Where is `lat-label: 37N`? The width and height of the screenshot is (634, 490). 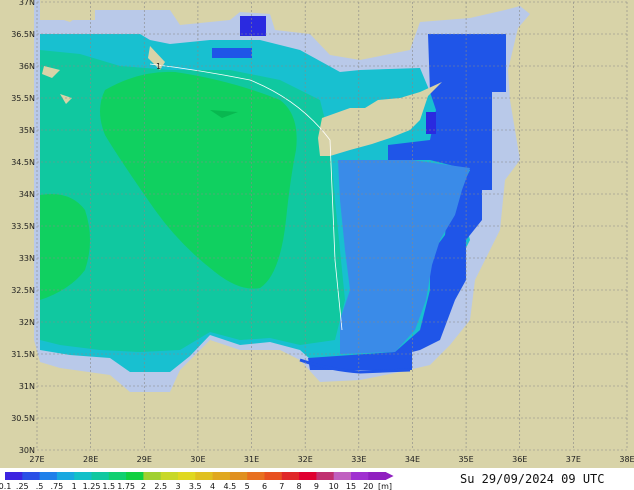 lat-label: 37N is located at coordinates (27, 3).